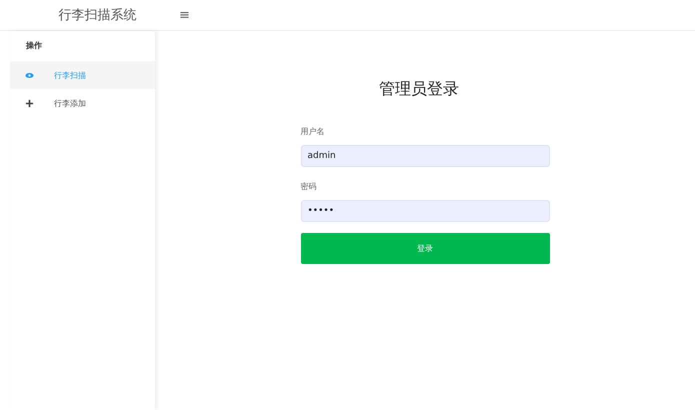 The image size is (695, 410). I want to click on field-label: 密码, so click(309, 186).